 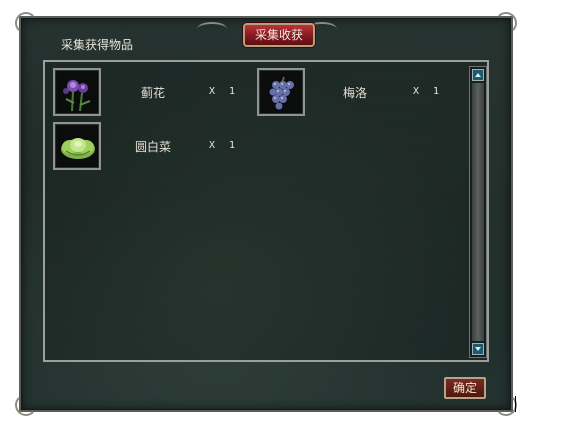 I want to click on cabbage-icon, so click(x=78, y=147).